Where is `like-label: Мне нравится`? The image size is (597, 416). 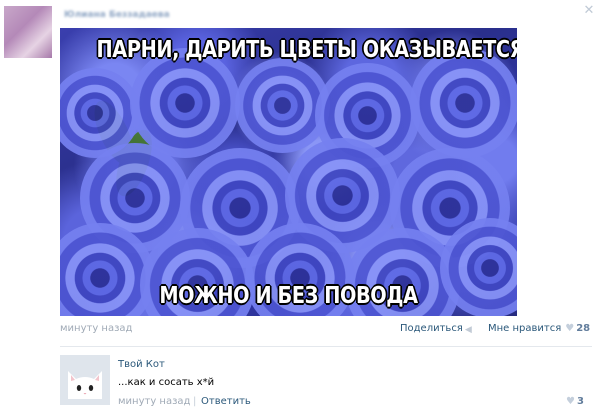 like-label: Мне нравится is located at coordinates (525, 328).